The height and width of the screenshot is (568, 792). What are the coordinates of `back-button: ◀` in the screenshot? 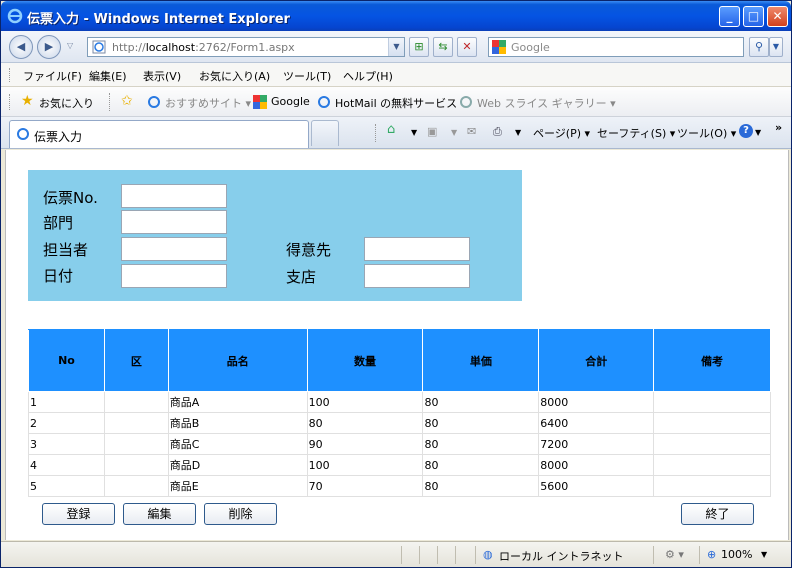 It's located at (21, 47).